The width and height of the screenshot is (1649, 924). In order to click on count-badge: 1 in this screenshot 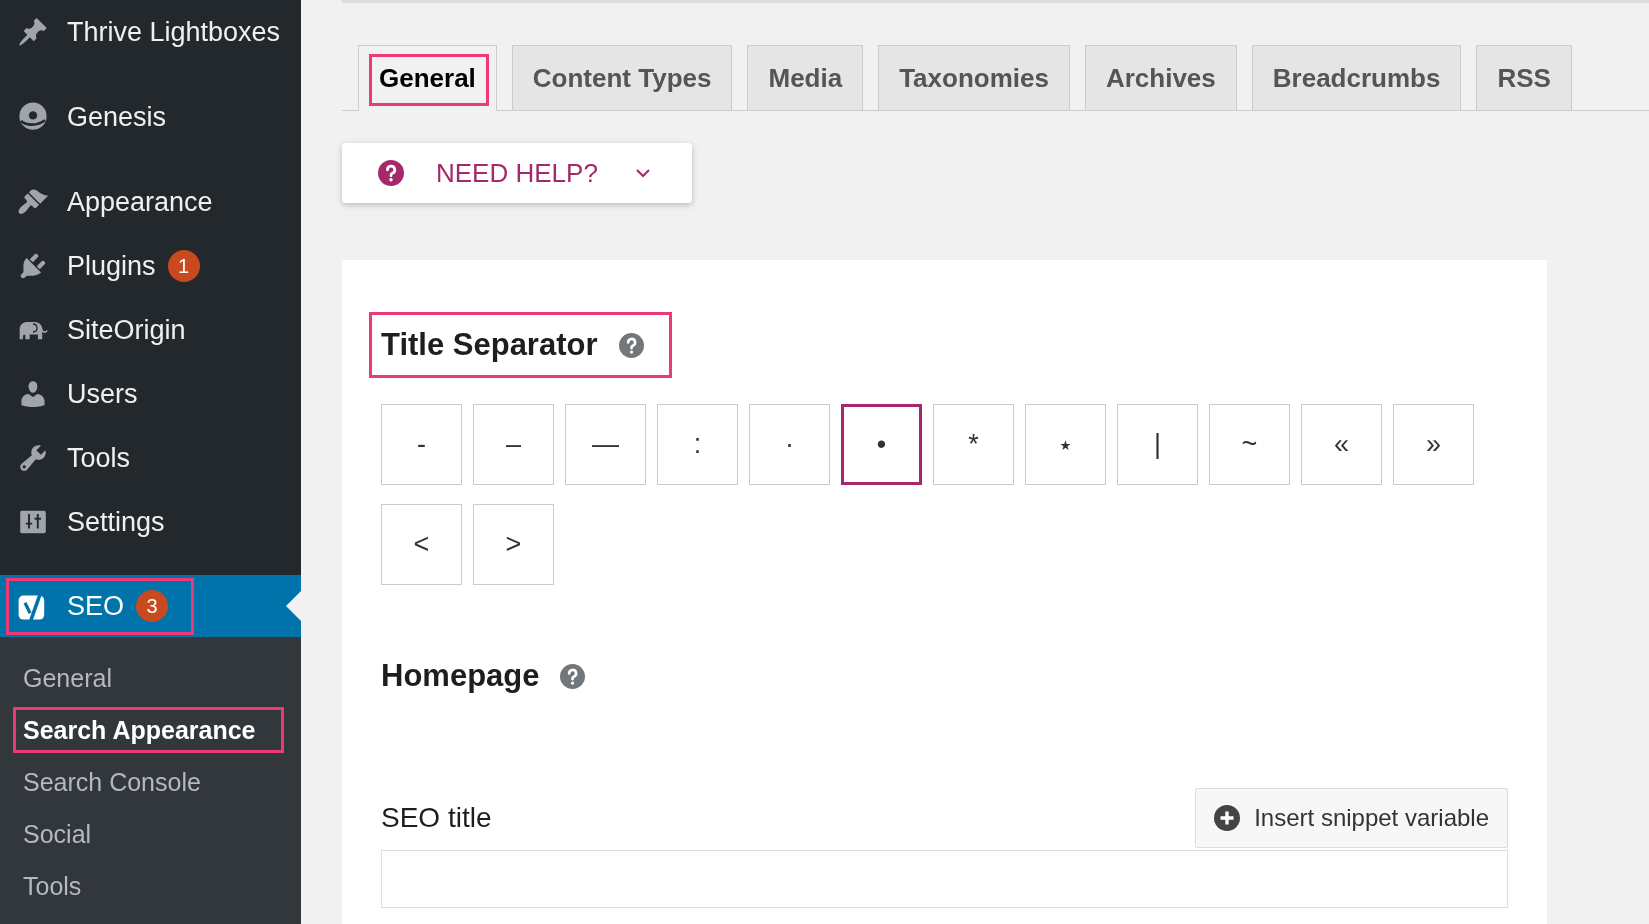, I will do `click(183, 266)`.